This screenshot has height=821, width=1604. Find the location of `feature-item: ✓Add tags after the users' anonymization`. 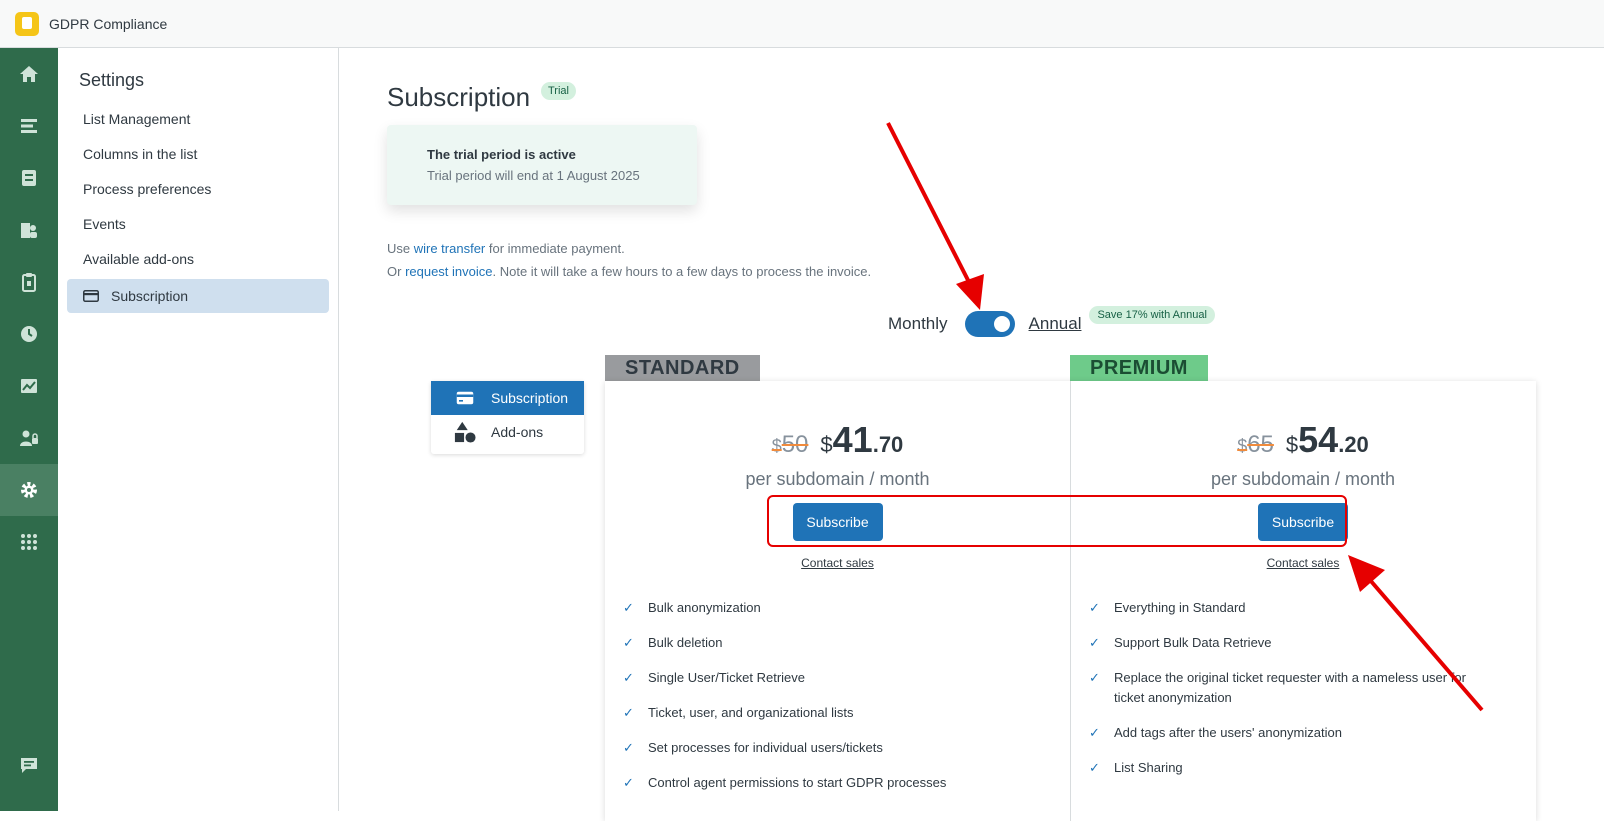

feature-item: ✓Add tags after the users' anonymization is located at coordinates (1292, 733).